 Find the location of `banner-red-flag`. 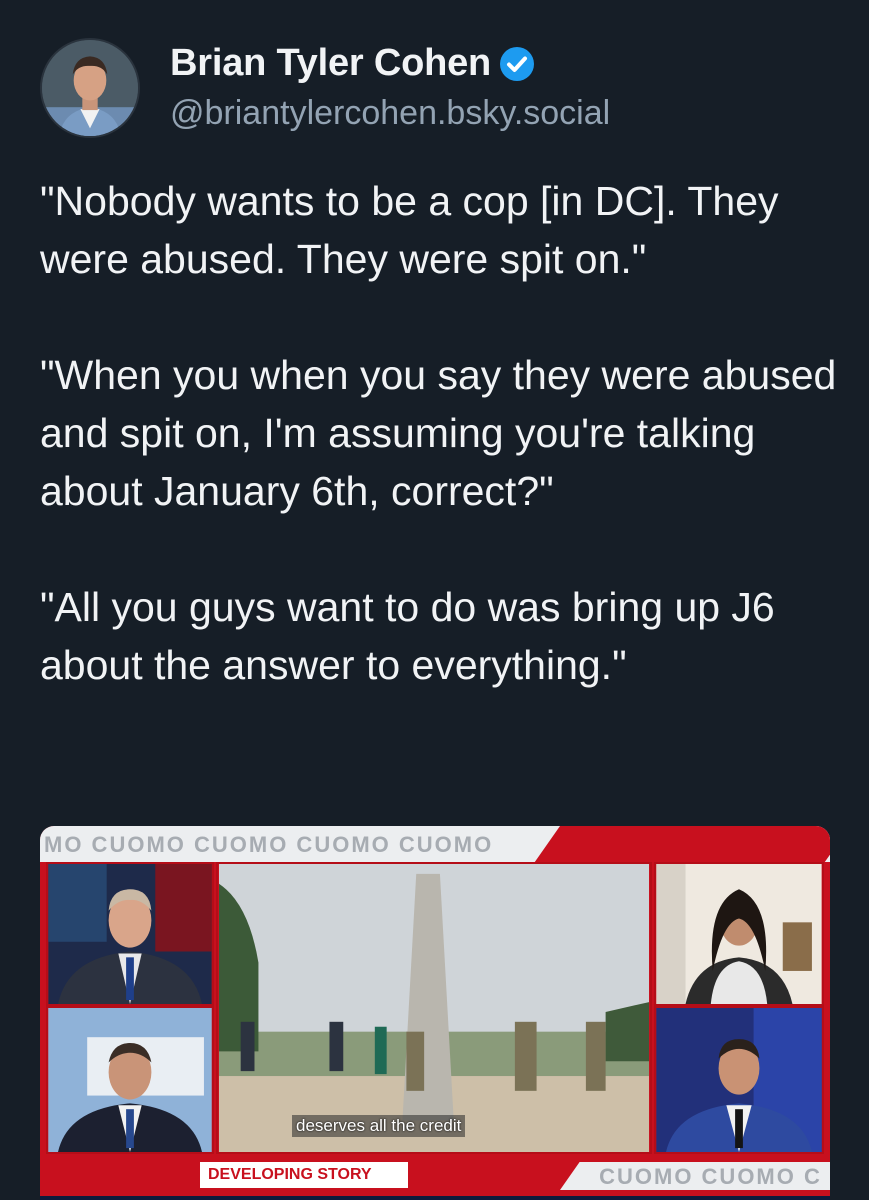

banner-red-flag is located at coordinates (682, 844).